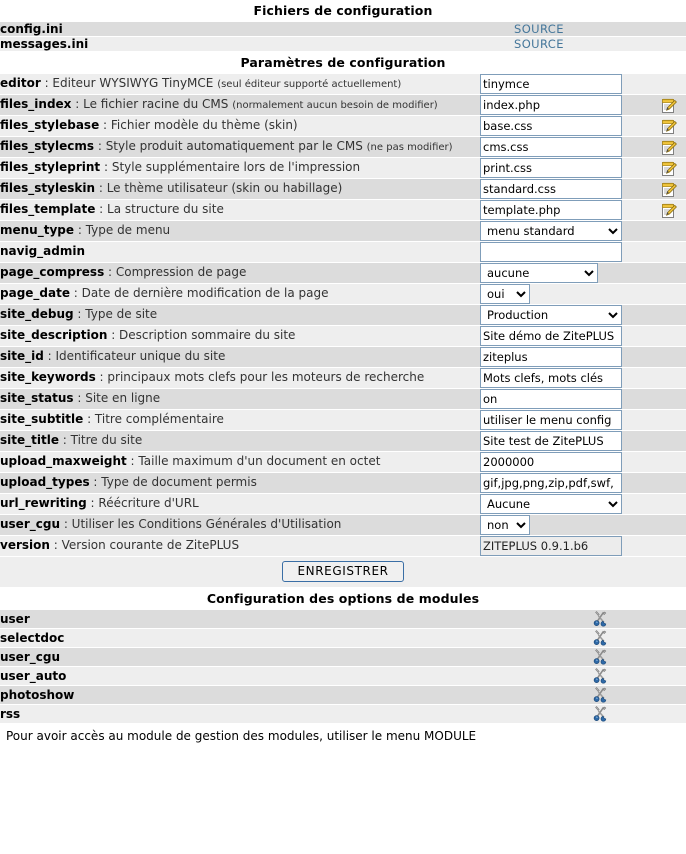 This screenshot has width=686, height=854. What do you see at coordinates (343, 483) in the screenshot?
I see `param-row: upload_types : Type de document permis` at bounding box center [343, 483].